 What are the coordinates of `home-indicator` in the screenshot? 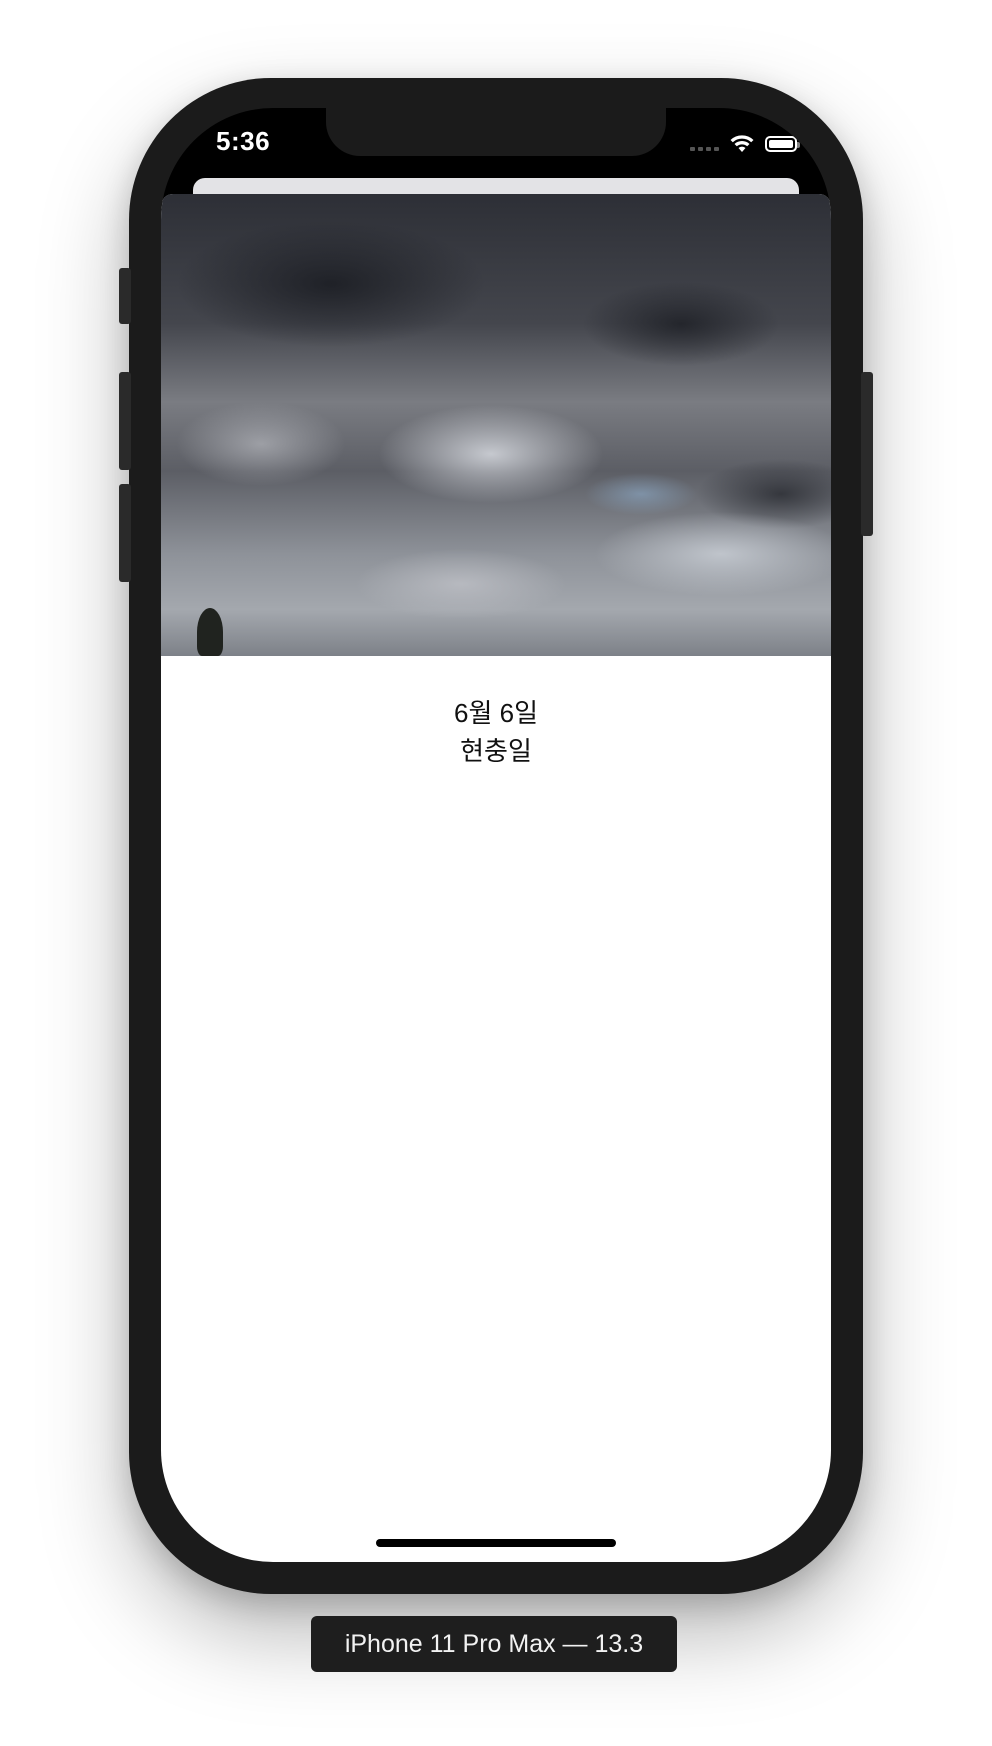 It's located at (496, 1543).